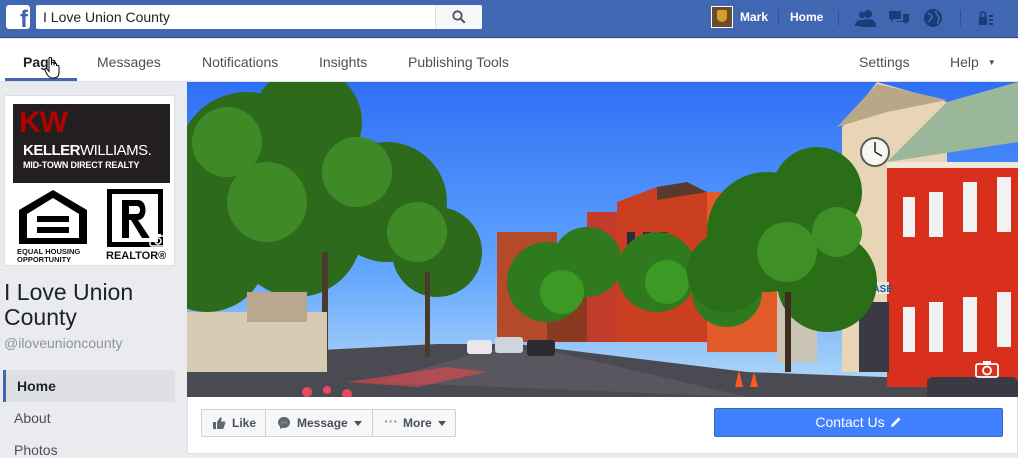 The width and height of the screenshot is (1018, 458). I want to click on settings-link: Settings, so click(884, 62).